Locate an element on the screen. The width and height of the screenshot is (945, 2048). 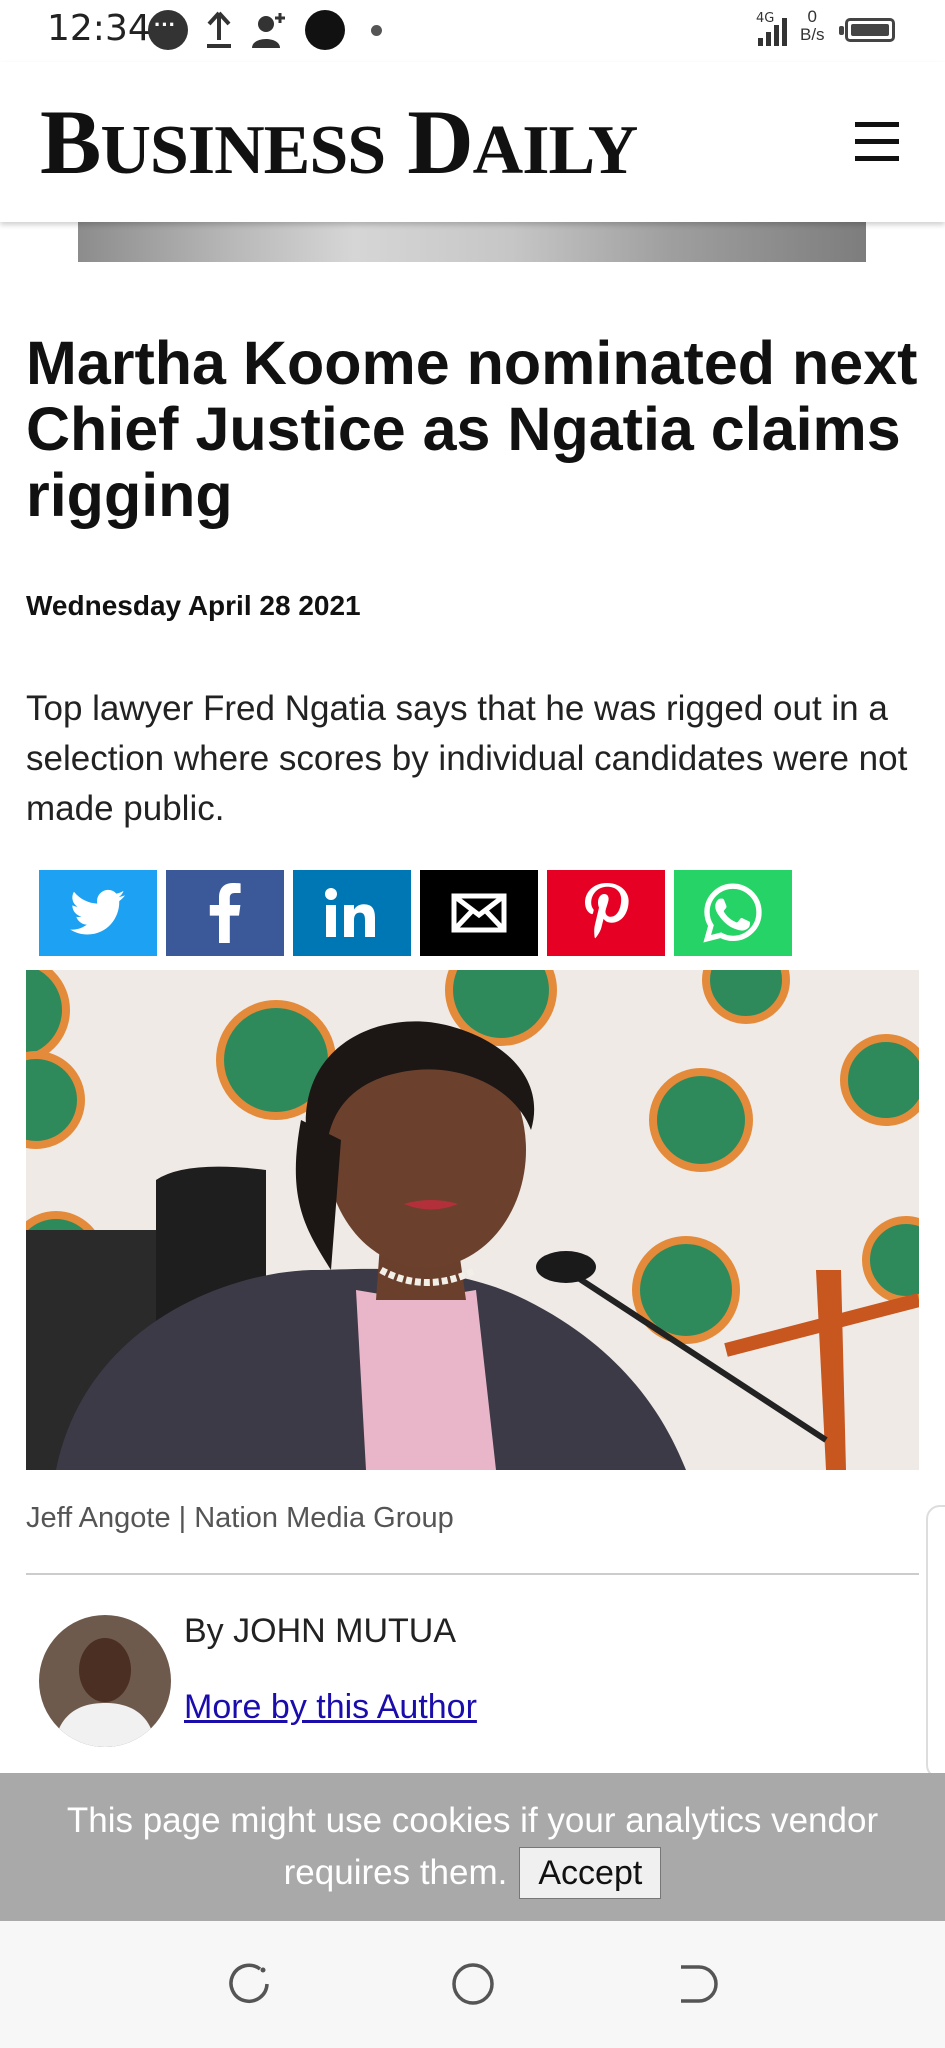
status-bar: 12:34 4G 0 B/s is located at coordinates (472, 30).